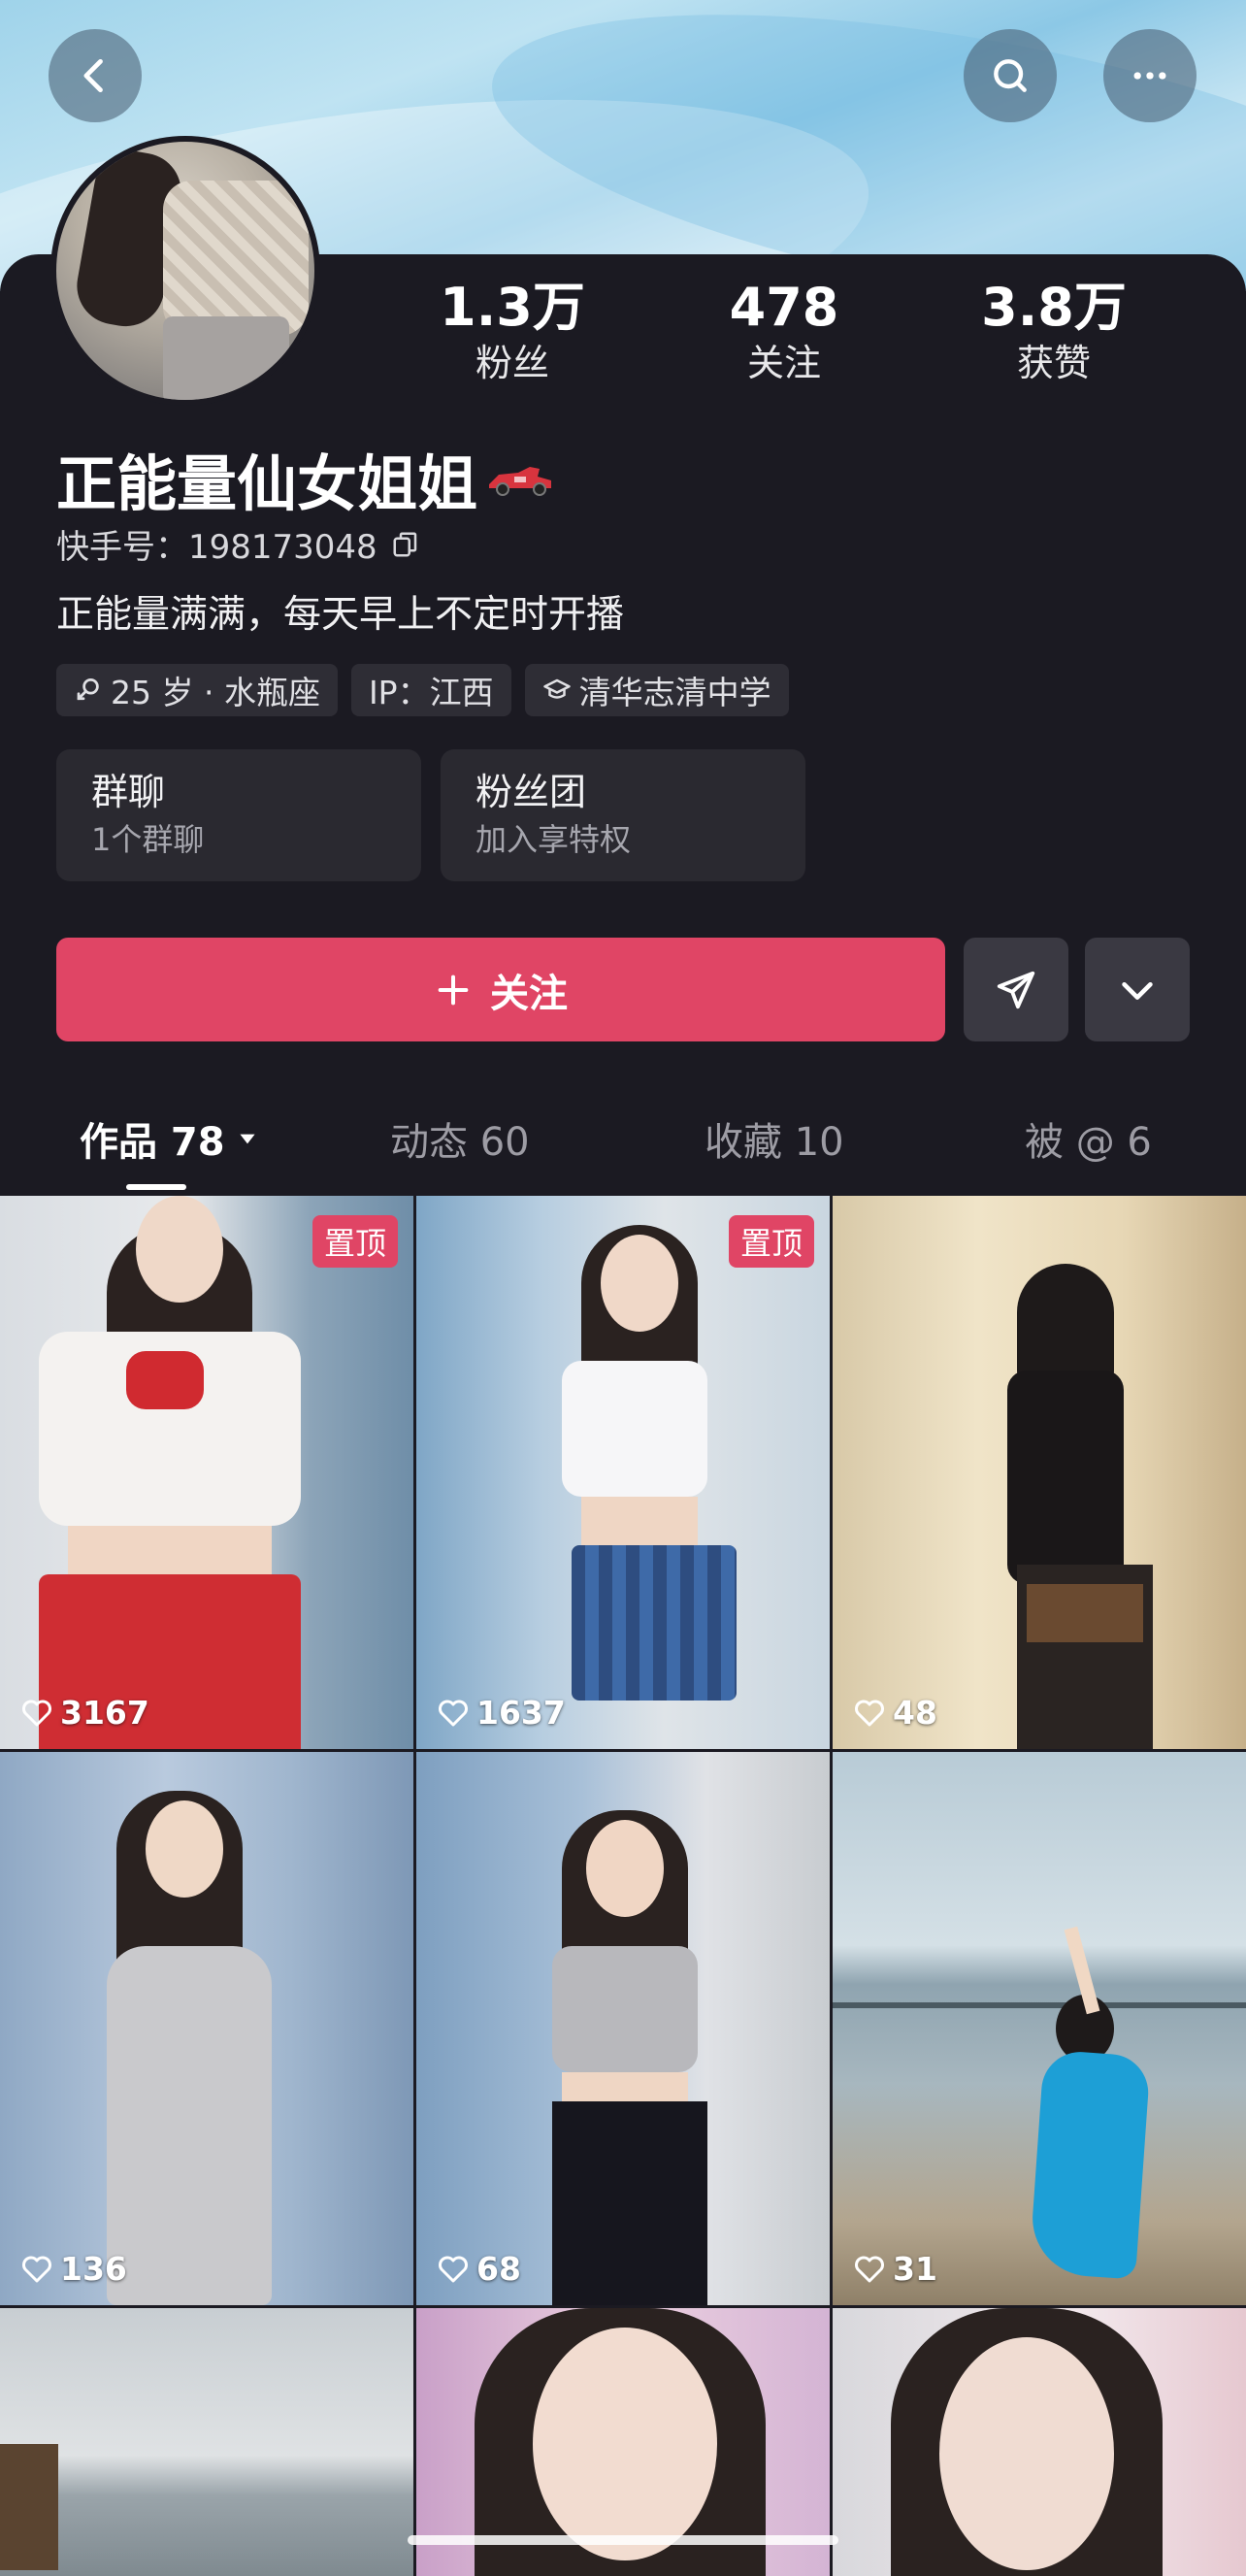 The width and height of the screenshot is (1246, 2576). Describe the element at coordinates (217, 547) in the screenshot. I see `kuaishou-id-text: 快手号：198173048` at that location.